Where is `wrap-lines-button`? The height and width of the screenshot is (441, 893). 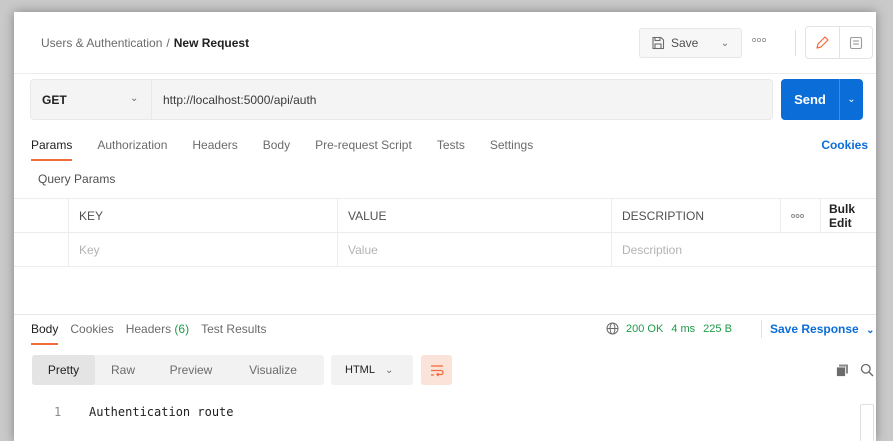 wrap-lines-button is located at coordinates (436, 370).